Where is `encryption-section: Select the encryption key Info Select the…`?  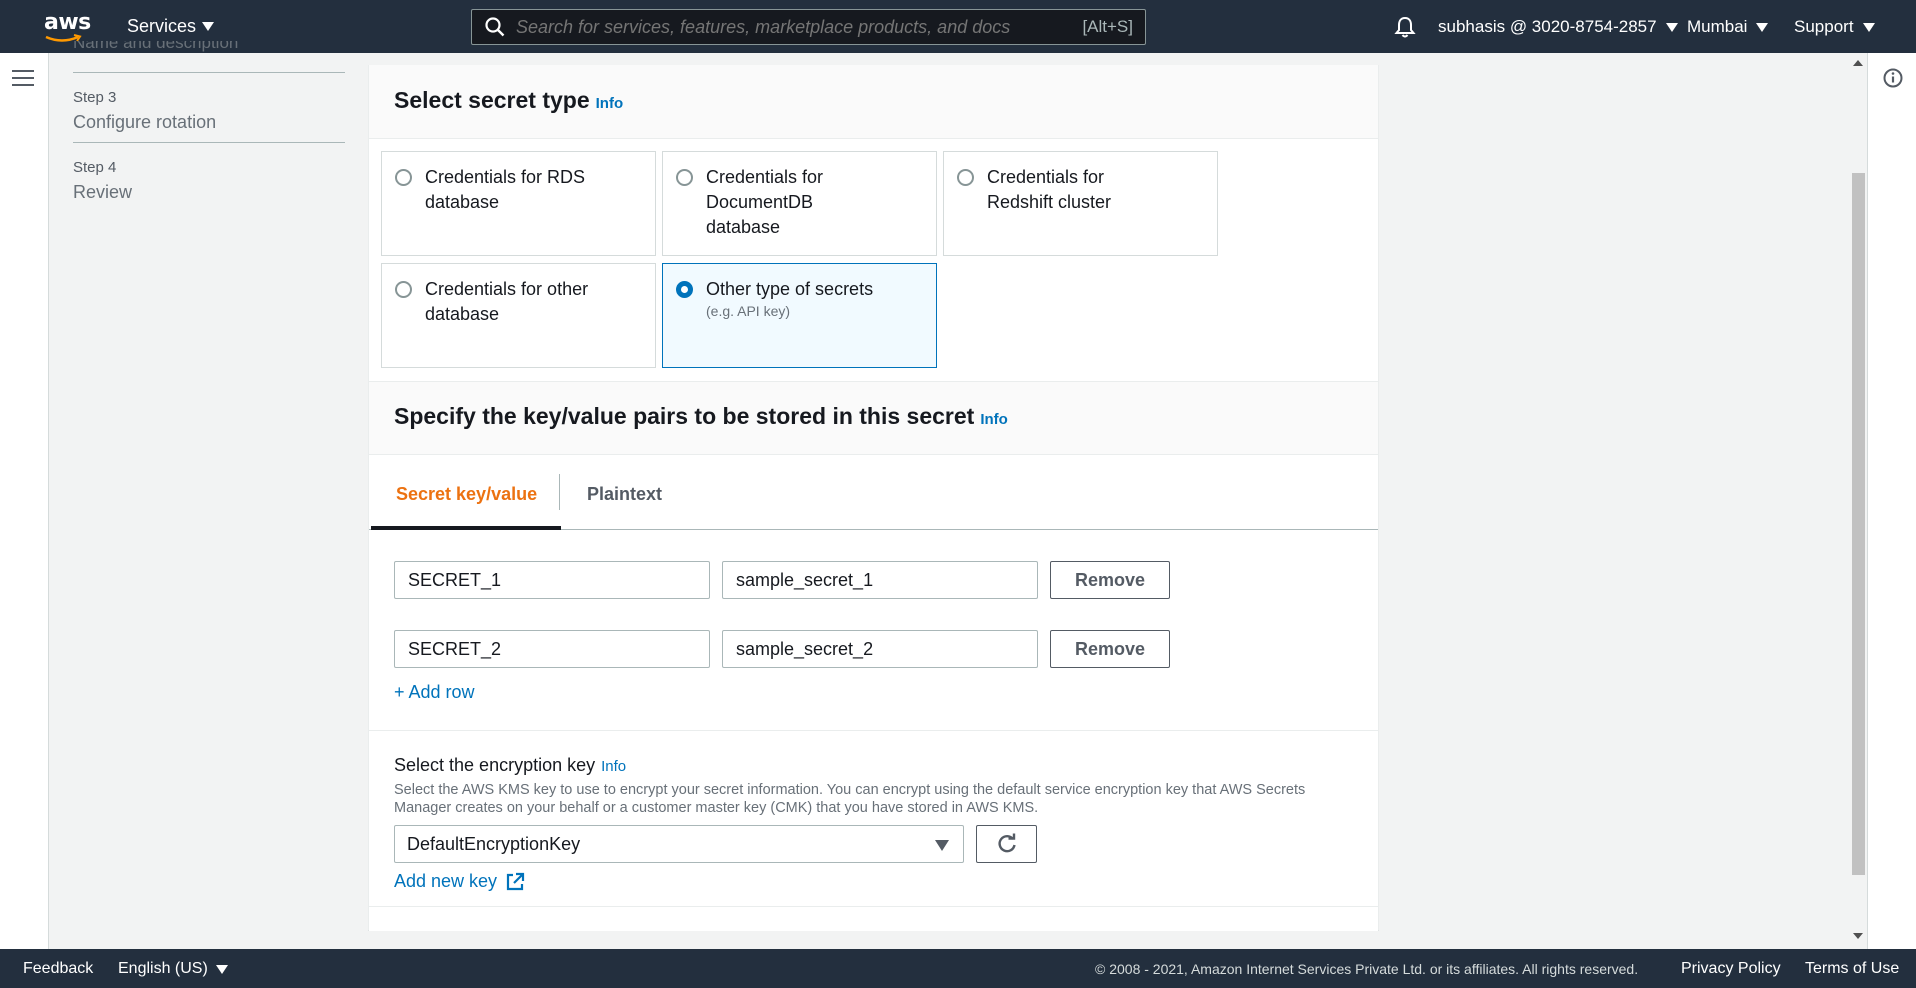 encryption-section: Select the encryption key Info Select the… is located at coordinates (873, 818).